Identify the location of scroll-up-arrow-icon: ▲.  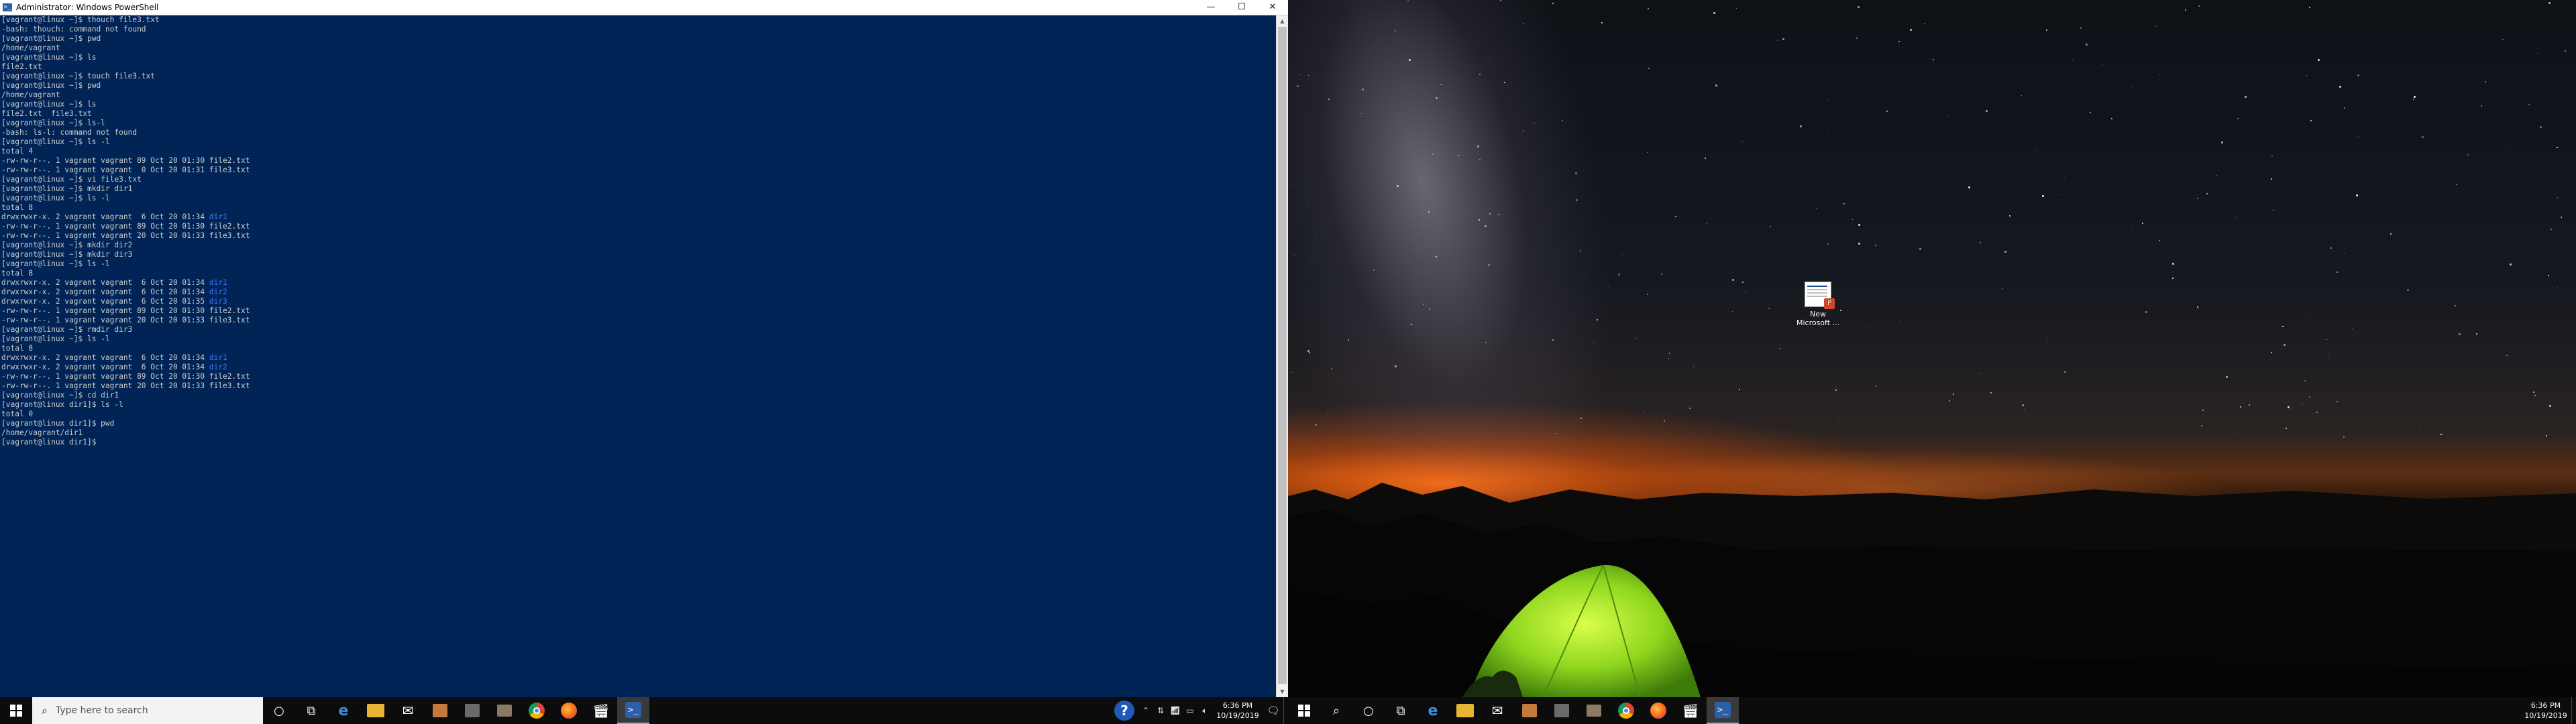
(1282, 21).